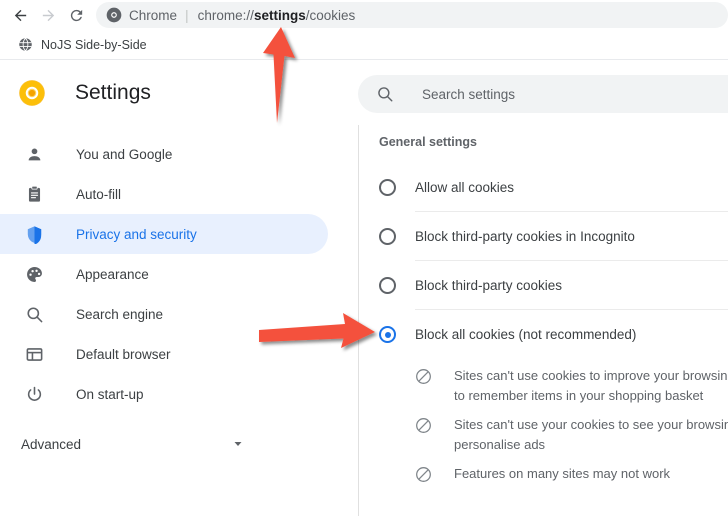  Describe the element at coordinates (543, 187) in the screenshot. I see `radio-option-allow-all-cookies: Allow all cookies` at that location.